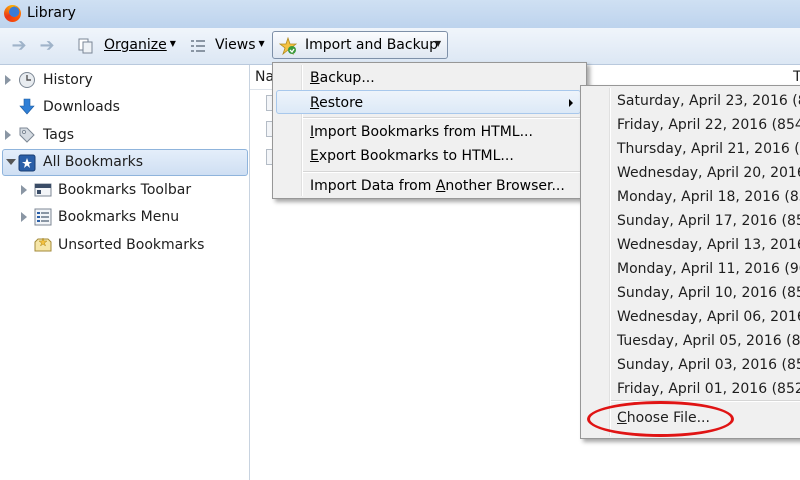 The width and height of the screenshot is (800, 480). I want to click on restore-backup-label: Wednesday, April 20, 2016 (, so click(708, 173).